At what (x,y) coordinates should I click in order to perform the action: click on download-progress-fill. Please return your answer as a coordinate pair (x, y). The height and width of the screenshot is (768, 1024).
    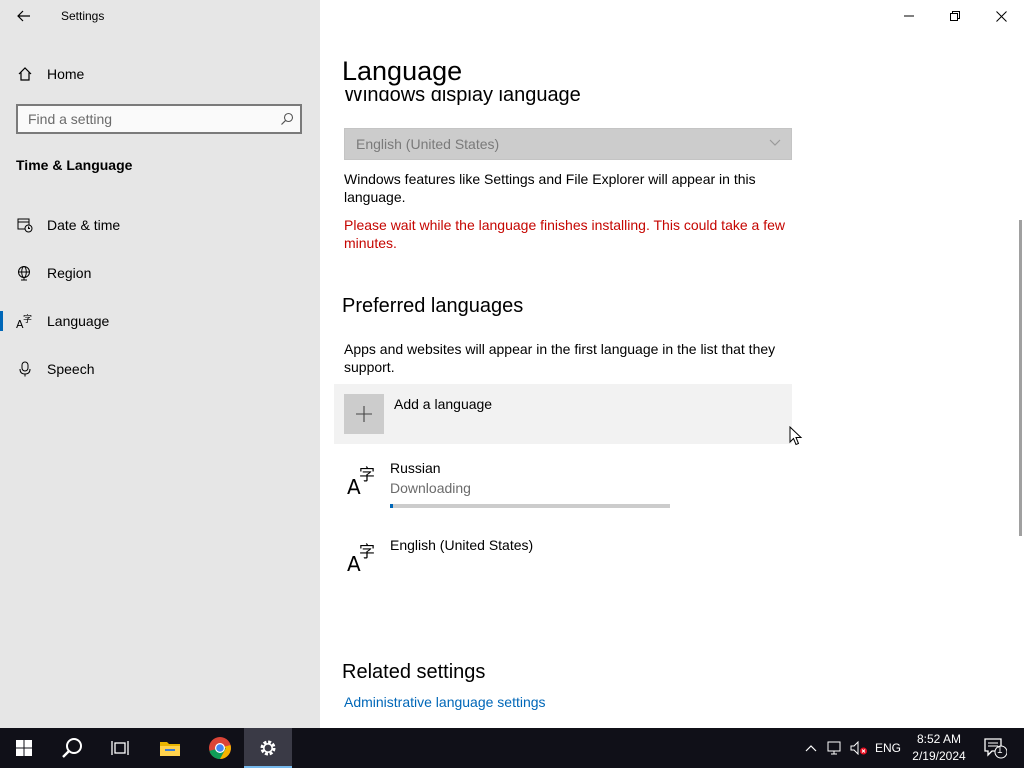
    Looking at the image, I should click on (391, 506).